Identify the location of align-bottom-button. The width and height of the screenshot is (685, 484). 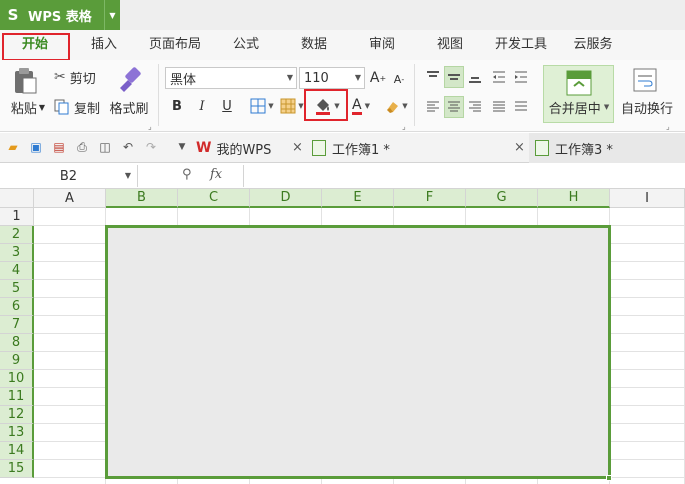
(475, 77).